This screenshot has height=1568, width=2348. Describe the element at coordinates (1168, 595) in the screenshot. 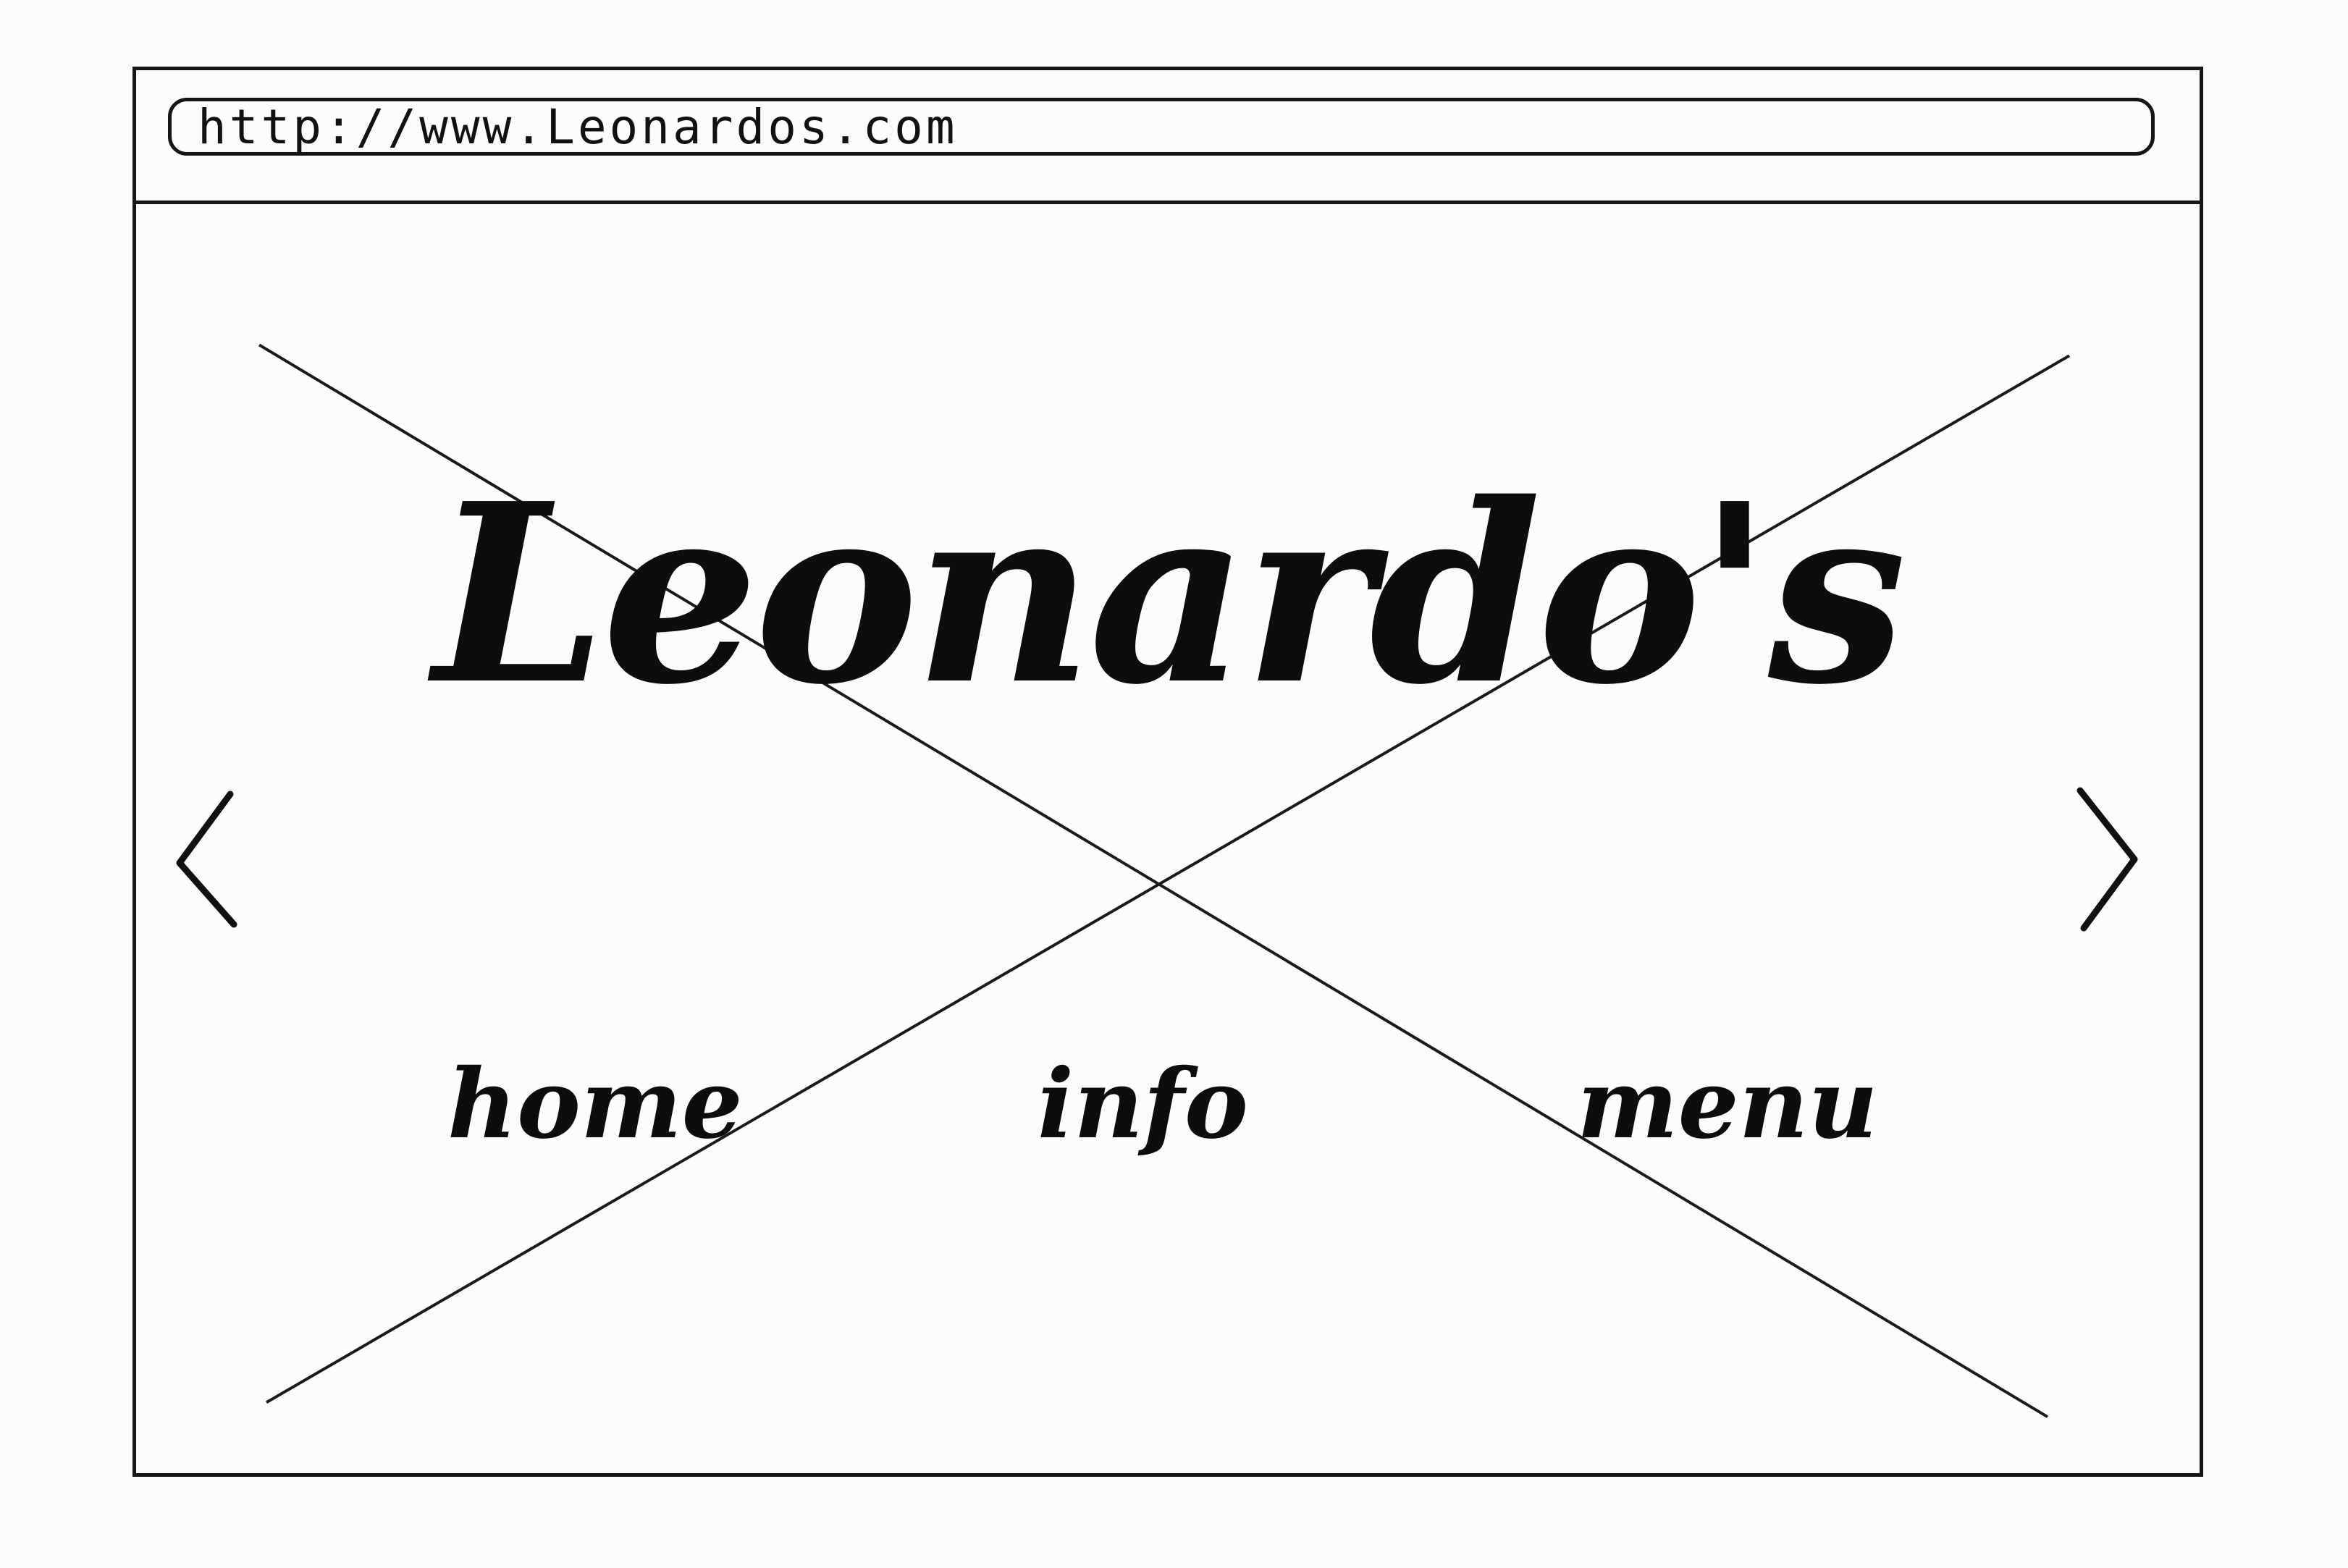

I see `site-logo: Leonardo's` at that location.